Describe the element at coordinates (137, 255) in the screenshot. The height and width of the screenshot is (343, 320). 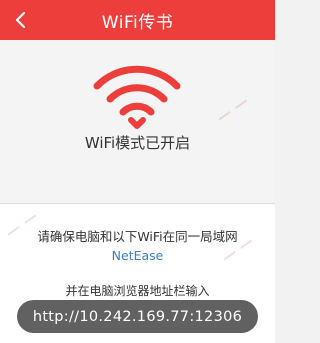
I see `network-name: NetEase` at that location.